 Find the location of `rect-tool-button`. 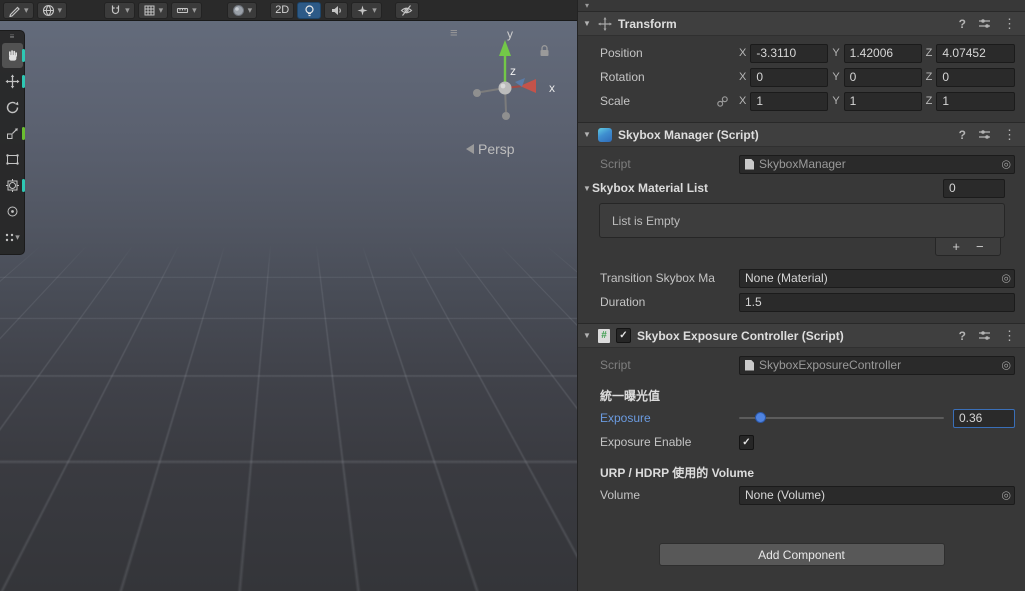

rect-tool-button is located at coordinates (12, 159).